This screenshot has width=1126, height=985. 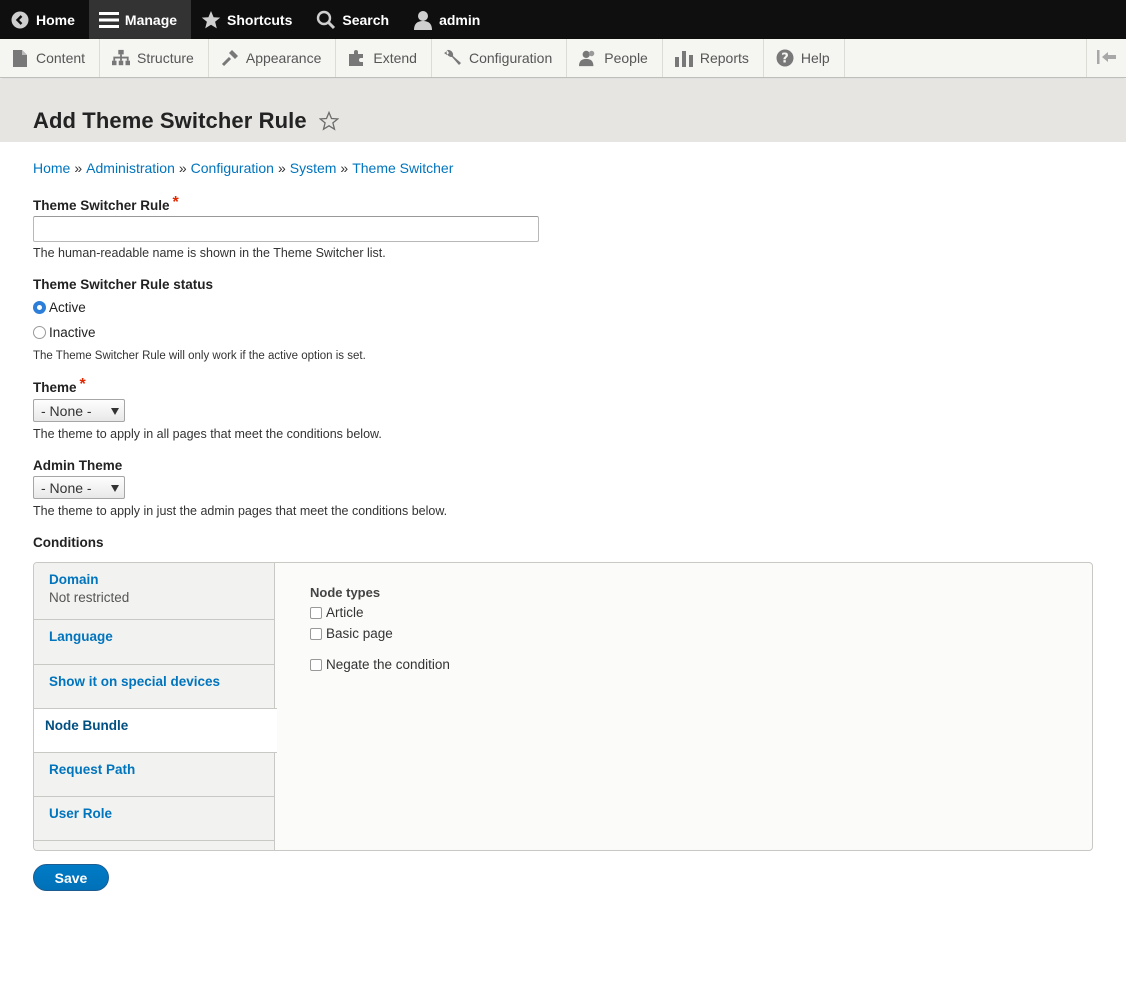 I want to click on wrench-icon, so click(x=452, y=58).